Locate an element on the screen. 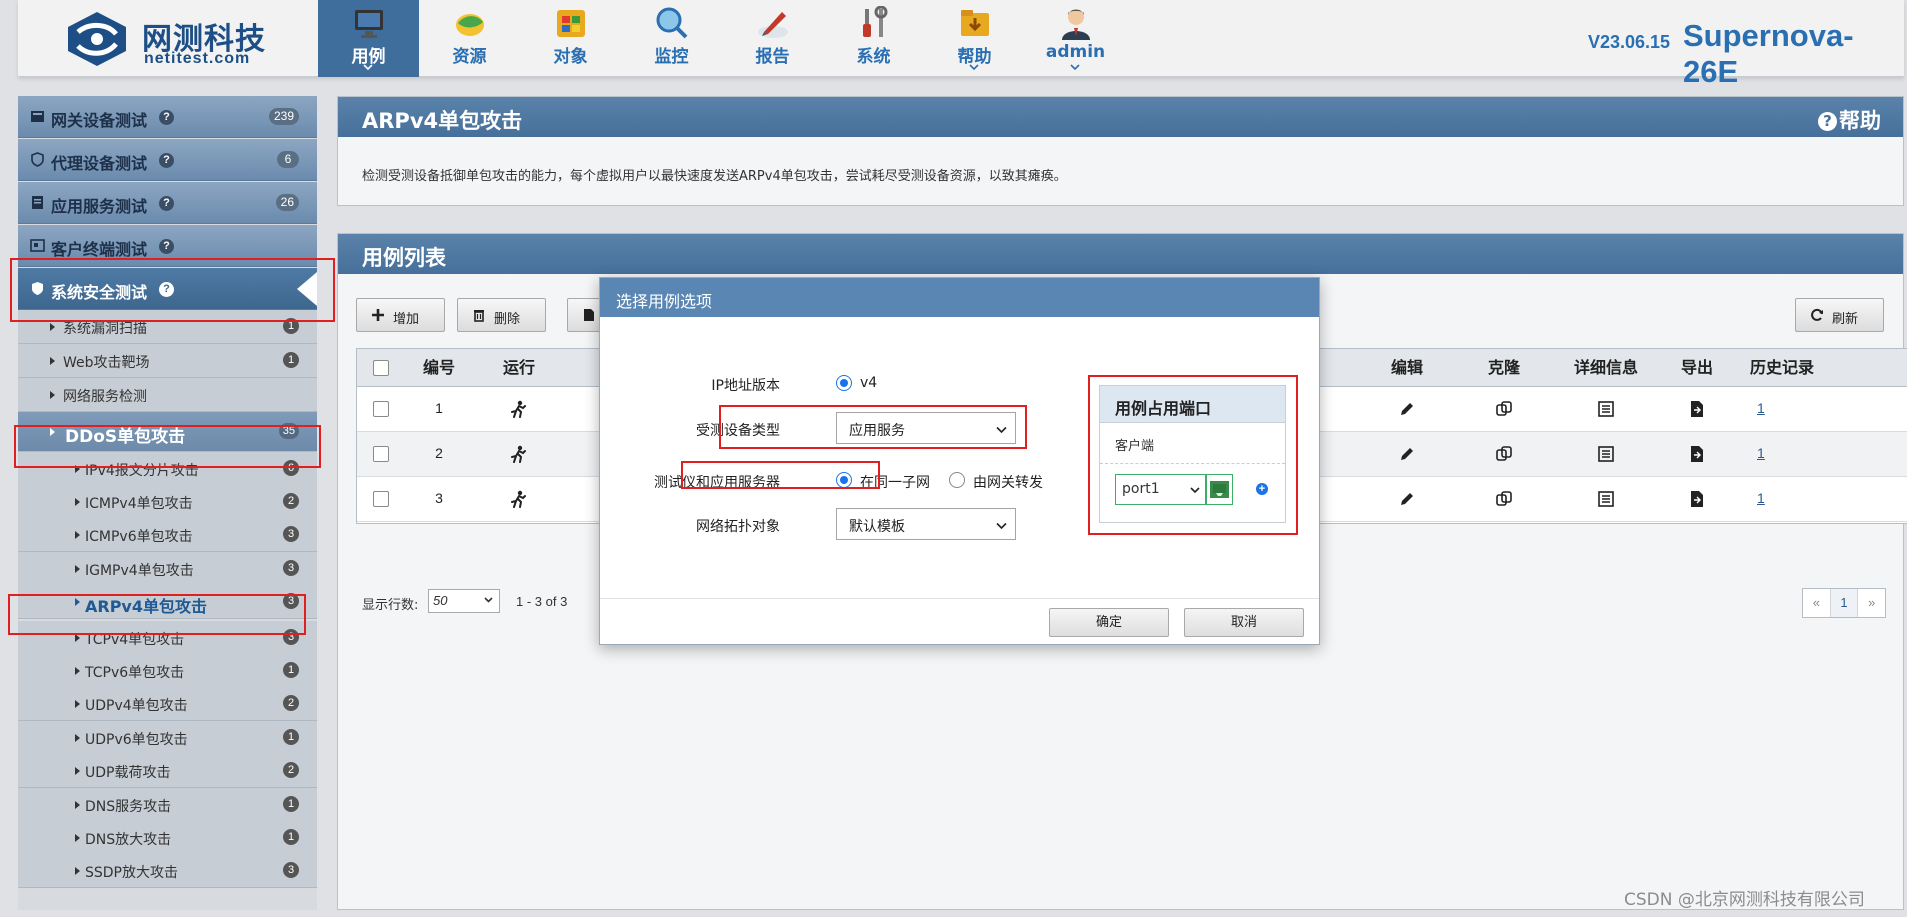  sidebar-leaf-item: TCPv4单包攻击 3 is located at coordinates (167, 638).